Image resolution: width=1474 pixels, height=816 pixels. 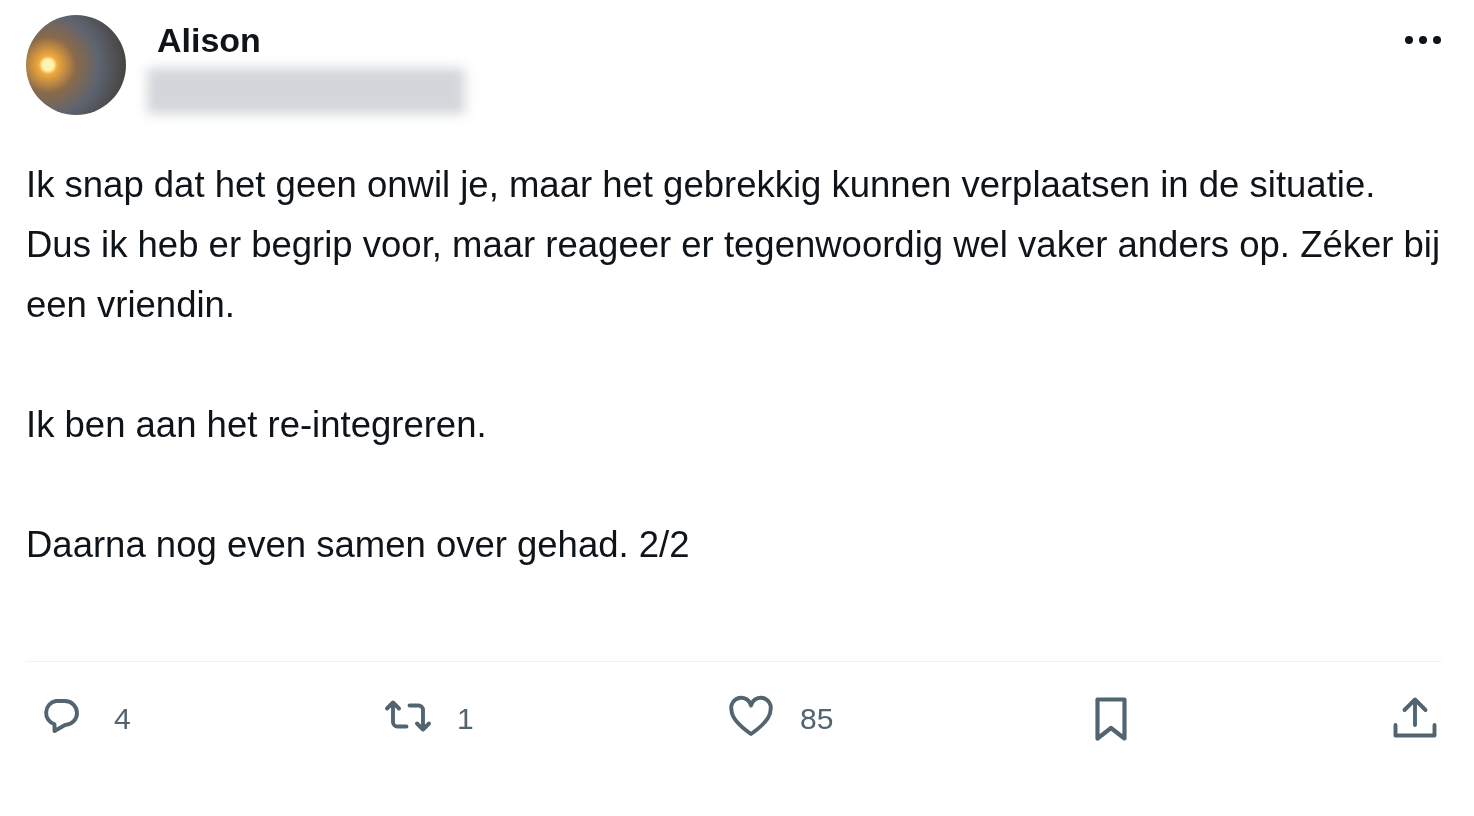 I want to click on like-button: 85, so click(x=779, y=719).